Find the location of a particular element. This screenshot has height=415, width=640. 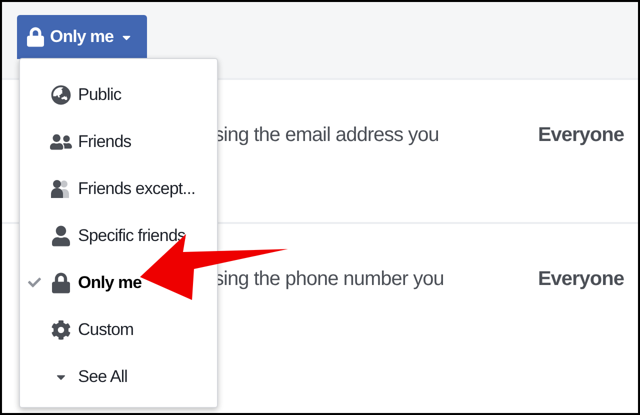

menu-item: See All is located at coordinates (118, 376).